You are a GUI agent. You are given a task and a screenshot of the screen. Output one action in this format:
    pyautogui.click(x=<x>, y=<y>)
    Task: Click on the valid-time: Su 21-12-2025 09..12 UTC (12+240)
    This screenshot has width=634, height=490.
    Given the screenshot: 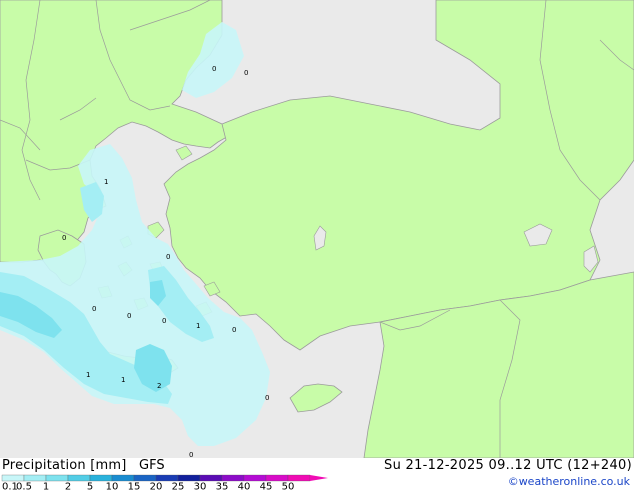 What is the action you would take?
    pyautogui.click(x=508, y=465)
    